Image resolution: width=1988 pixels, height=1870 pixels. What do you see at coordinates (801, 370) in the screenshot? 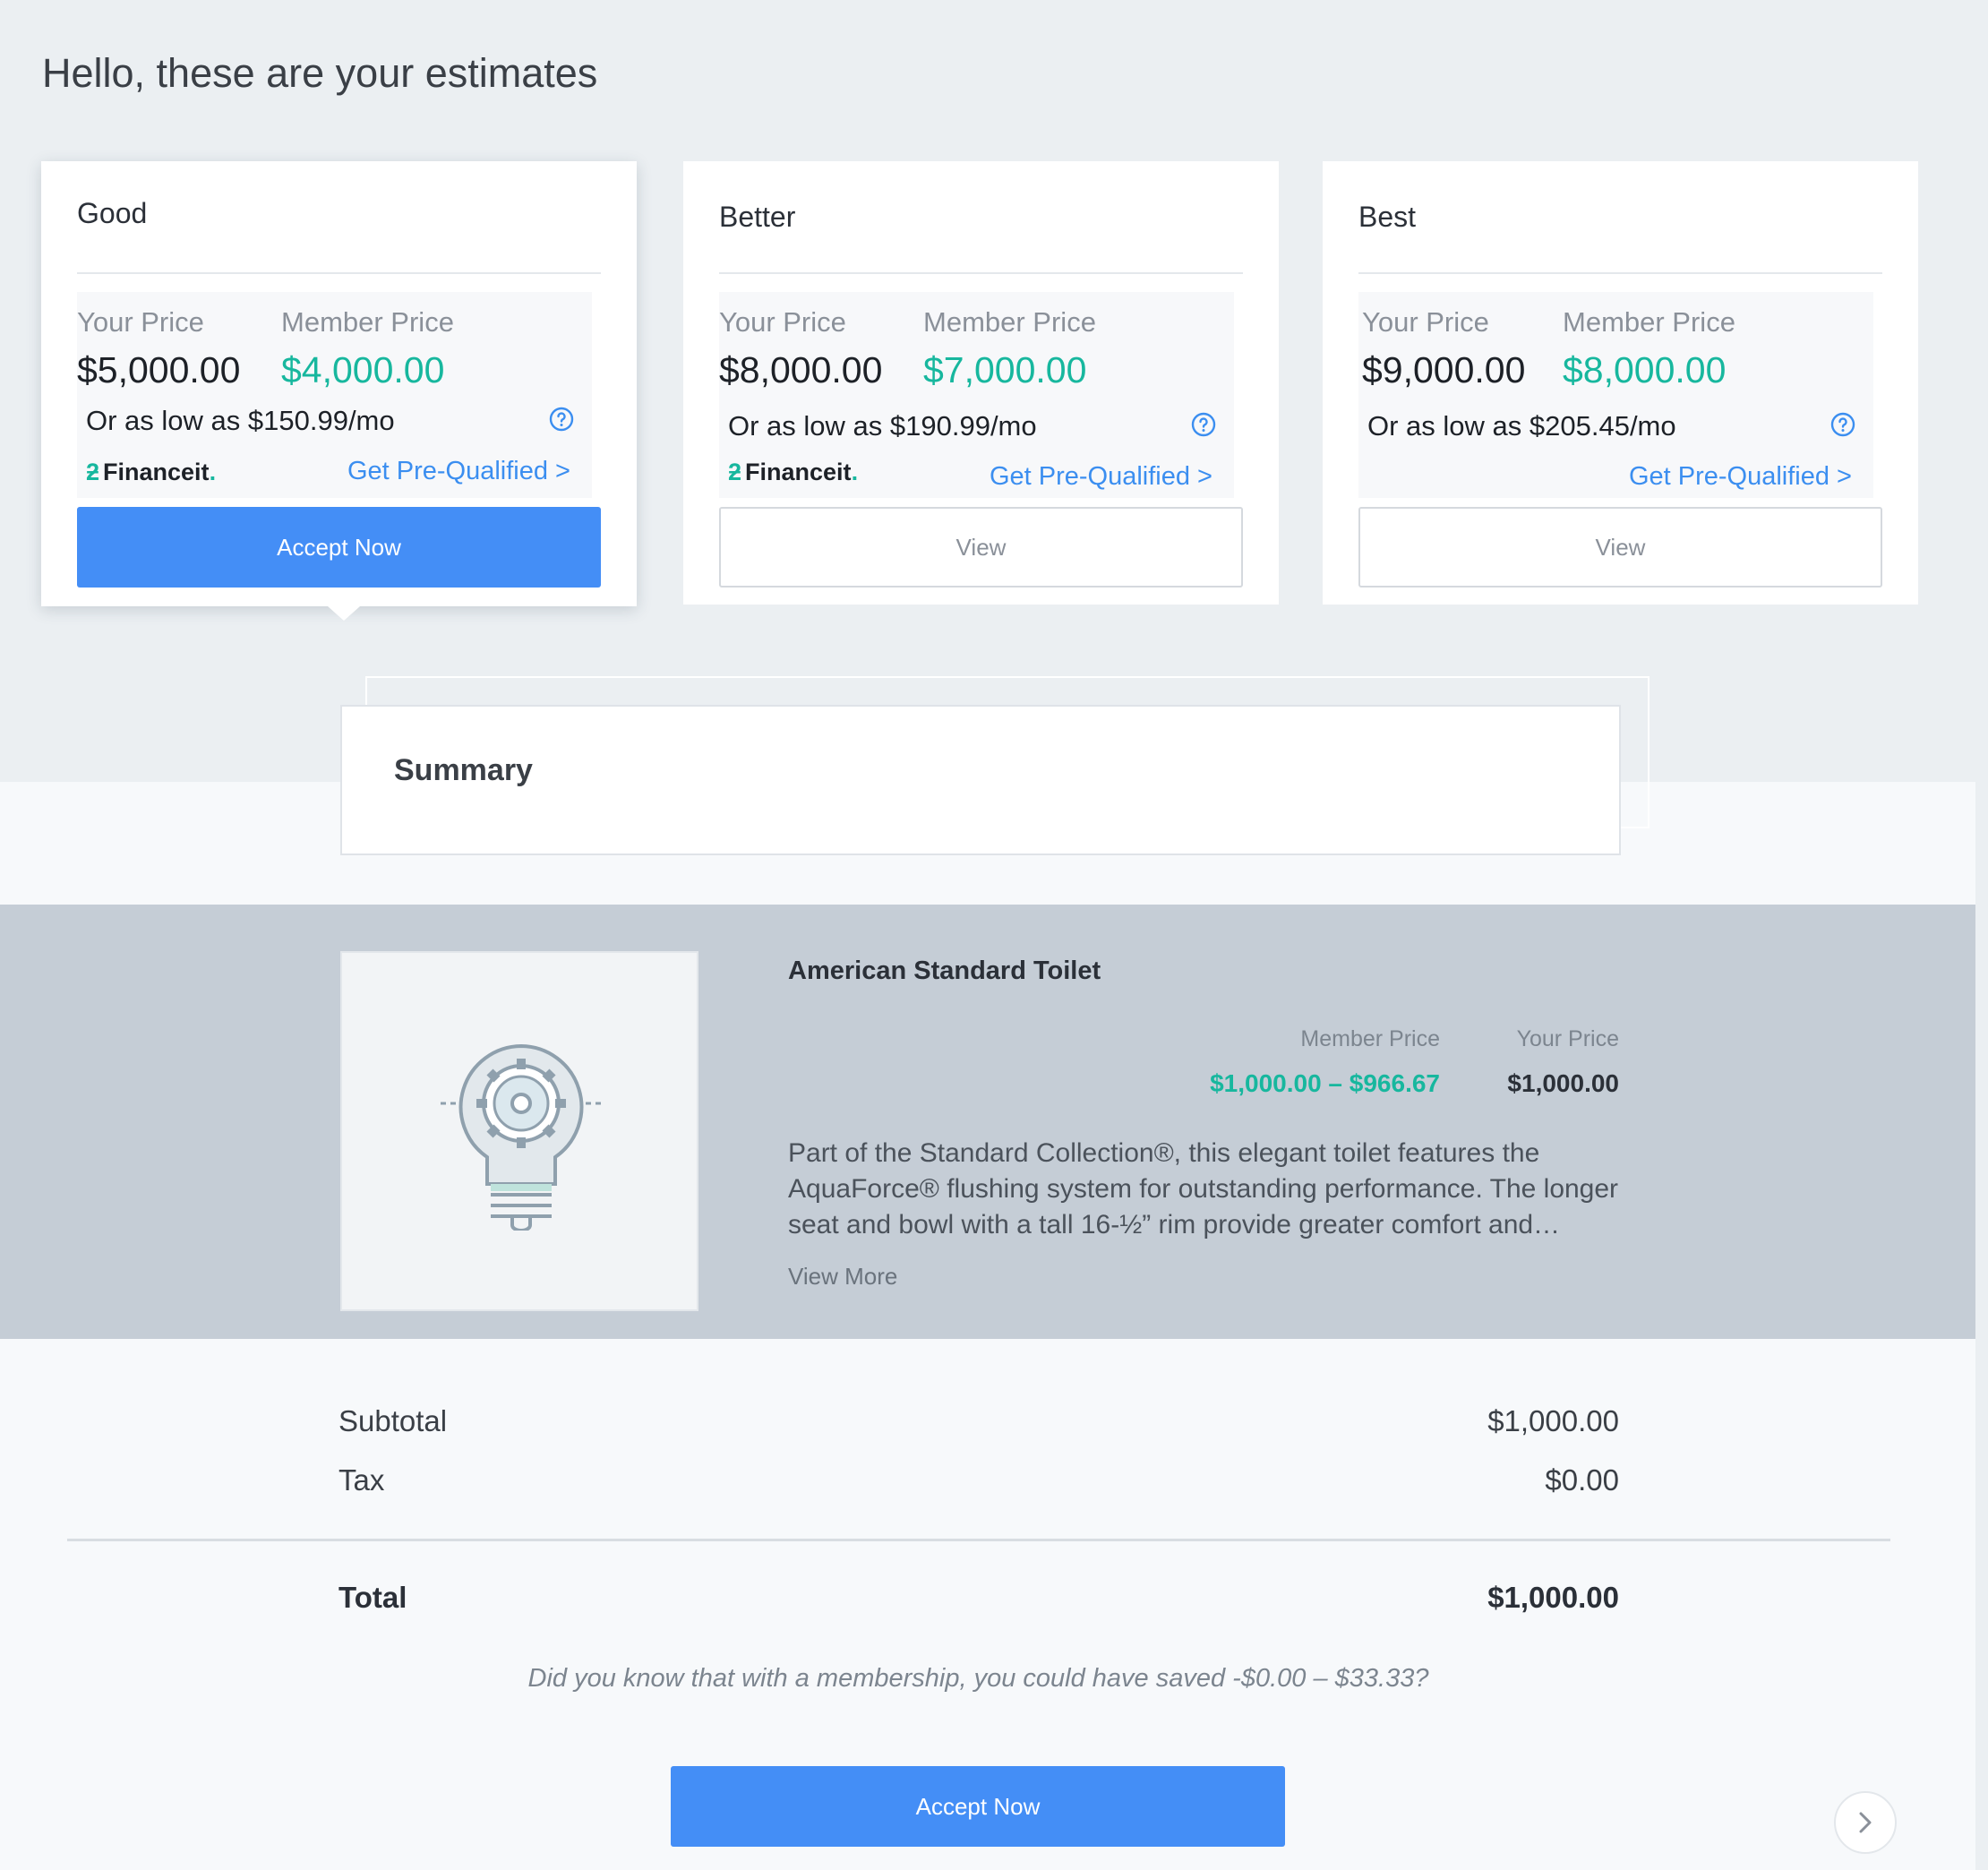
I see `your-price-value: $8,000.00` at bounding box center [801, 370].